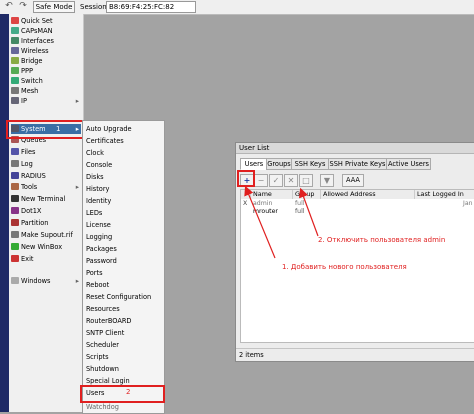  I want to click on annotation-arrows, so click(281, 222).